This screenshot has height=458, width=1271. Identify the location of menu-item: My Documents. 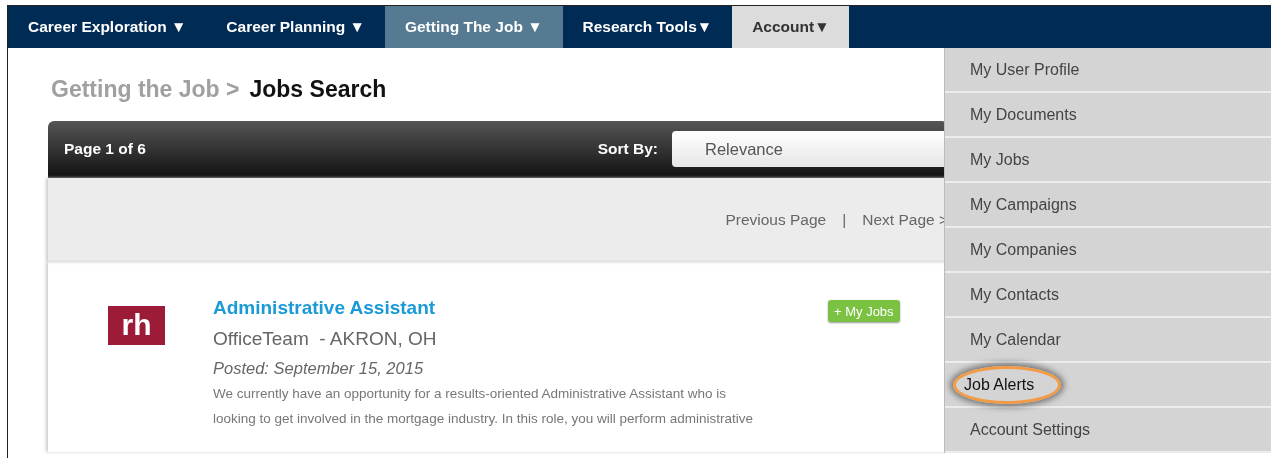
(1023, 114).